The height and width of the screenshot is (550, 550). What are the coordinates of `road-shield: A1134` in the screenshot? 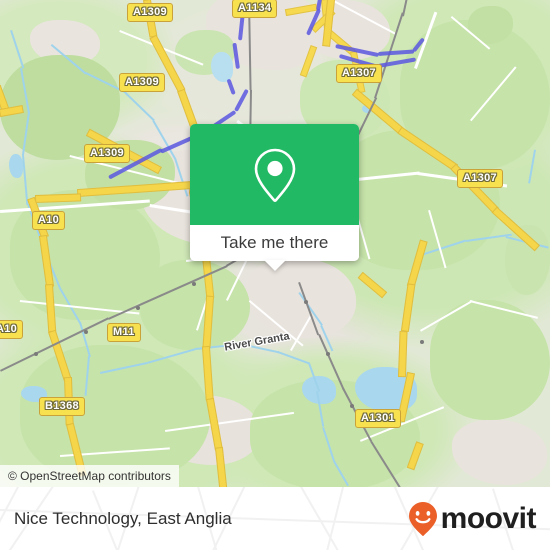 It's located at (255, 9).